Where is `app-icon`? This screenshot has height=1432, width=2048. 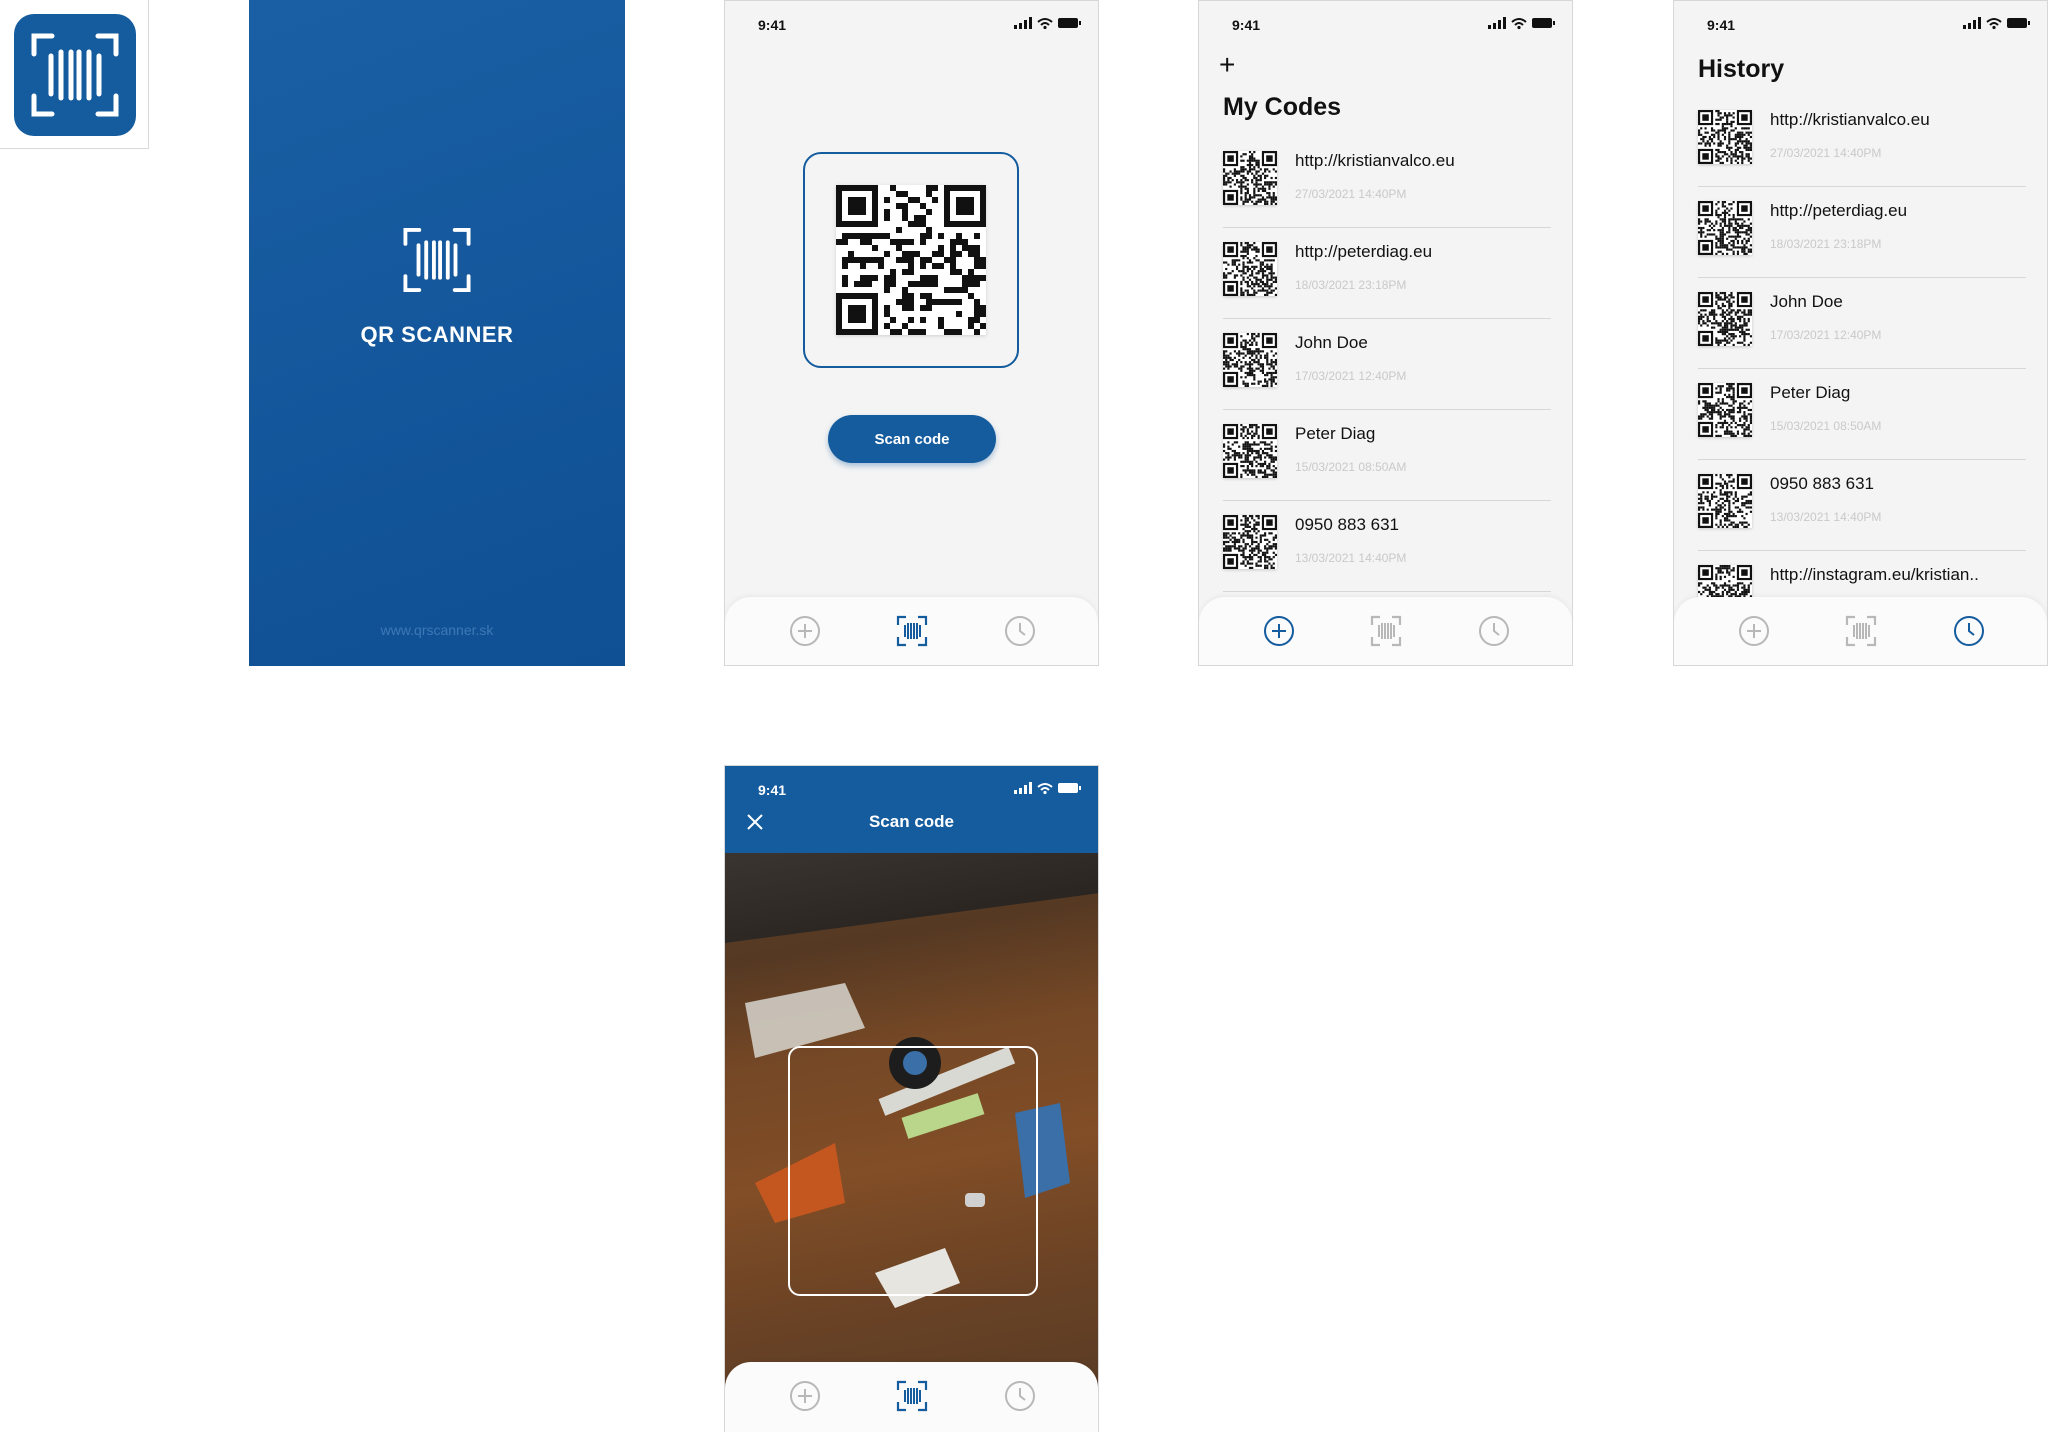
app-icon is located at coordinates (75, 75).